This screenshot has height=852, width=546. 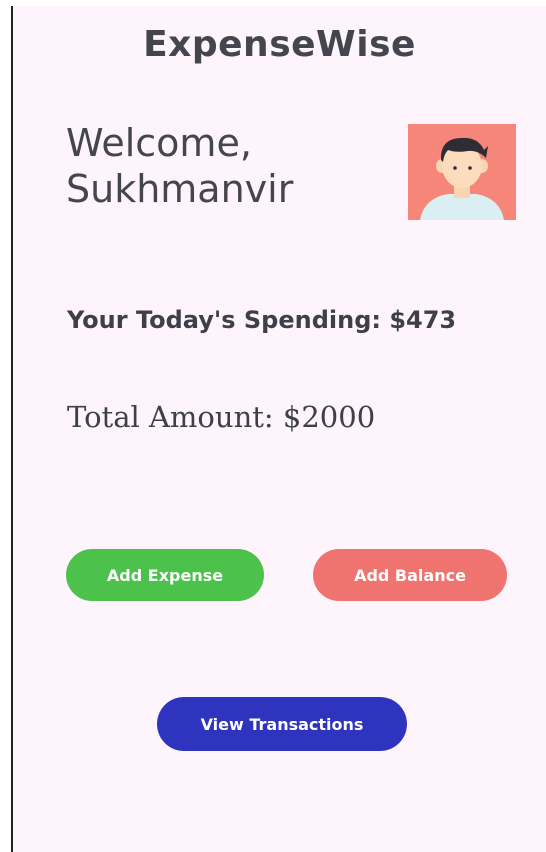 What do you see at coordinates (262, 320) in the screenshot?
I see `todays-spending: Your Today's Spending: $473` at bounding box center [262, 320].